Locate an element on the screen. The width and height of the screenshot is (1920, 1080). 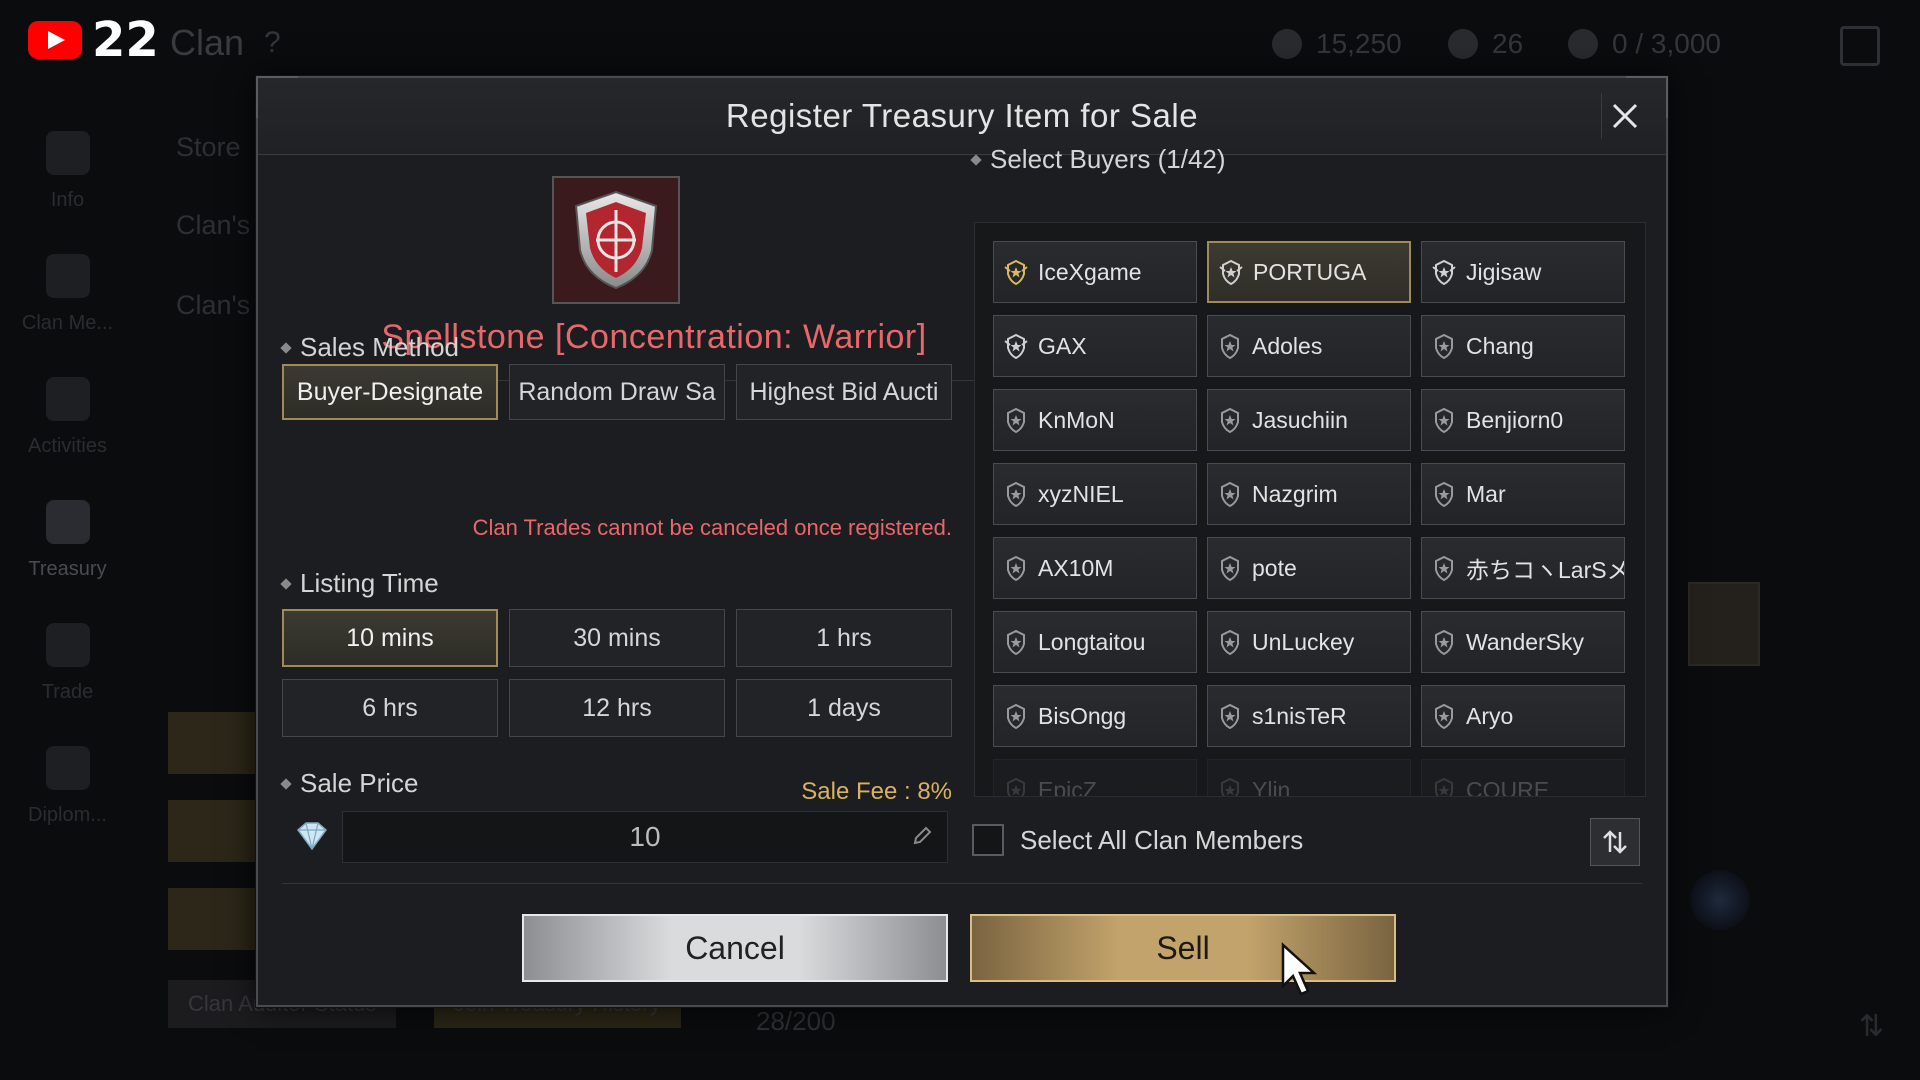
bg-count: 28/200 is located at coordinates (796, 1021).